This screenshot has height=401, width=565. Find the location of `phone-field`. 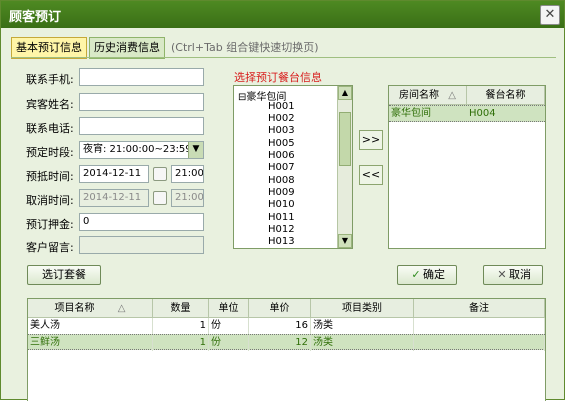

phone-field is located at coordinates (141, 126).